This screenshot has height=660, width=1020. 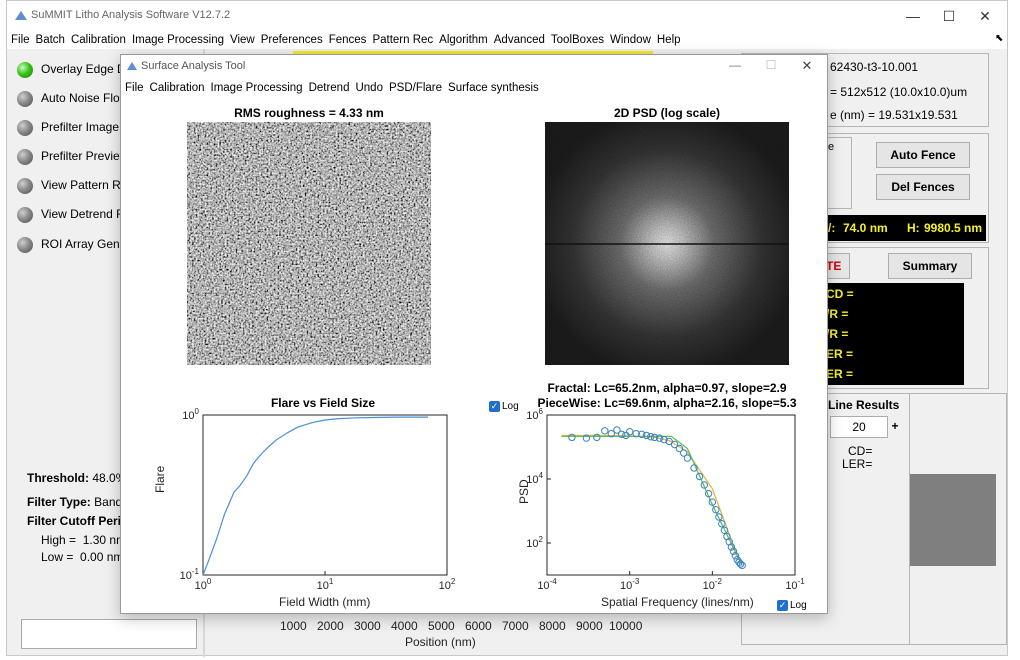 What do you see at coordinates (109, 634) in the screenshot?
I see `status-text-box` at bounding box center [109, 634].